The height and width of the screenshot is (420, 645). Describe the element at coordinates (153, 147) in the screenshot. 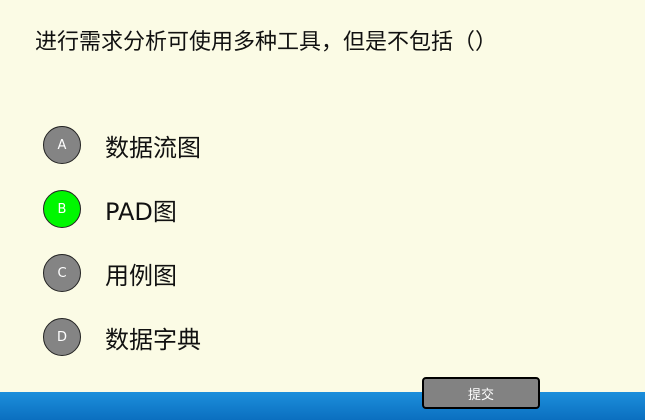

I see `option-a-label: 数据流图` at that location.